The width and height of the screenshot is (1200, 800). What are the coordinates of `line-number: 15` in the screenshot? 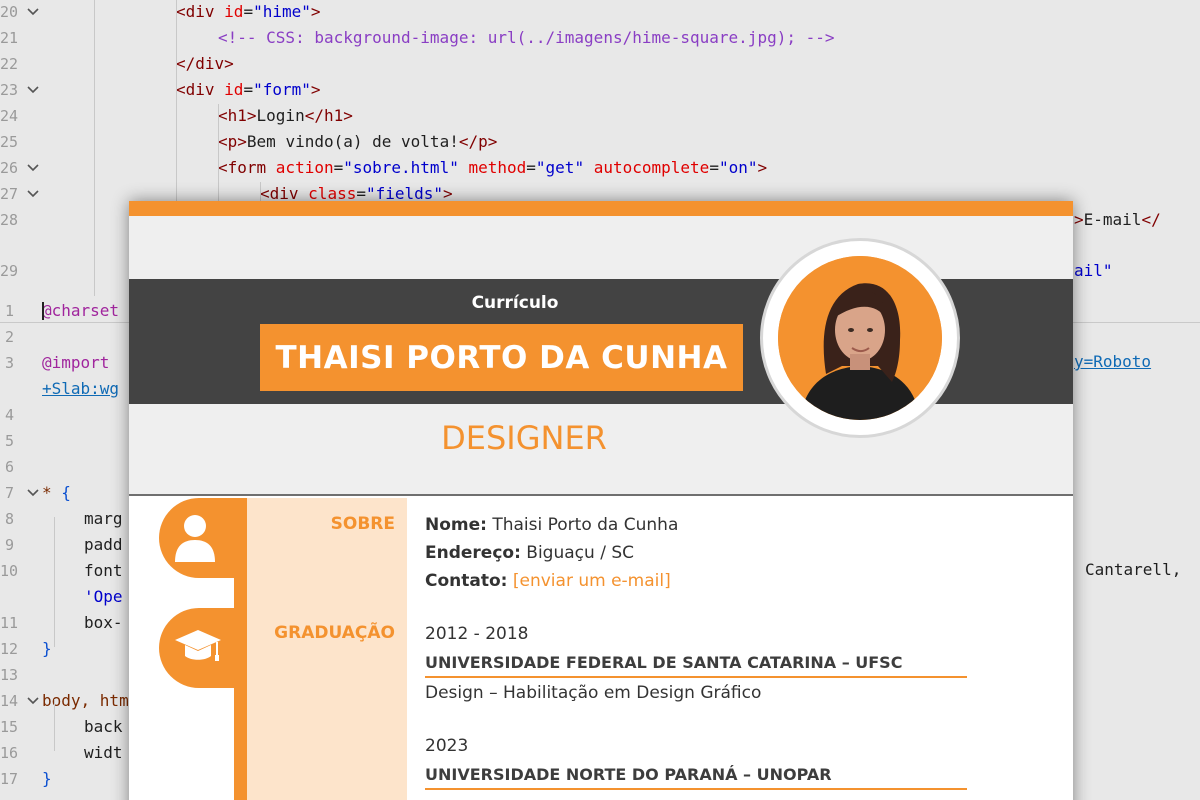 It's located at (9, 727).